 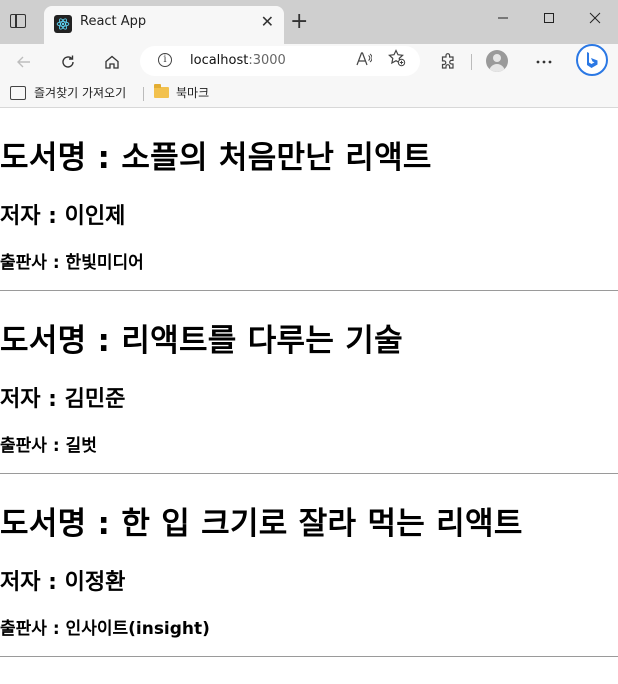 I want to click on book-author: 저자 : 이정환, so click(x=63, y=582).